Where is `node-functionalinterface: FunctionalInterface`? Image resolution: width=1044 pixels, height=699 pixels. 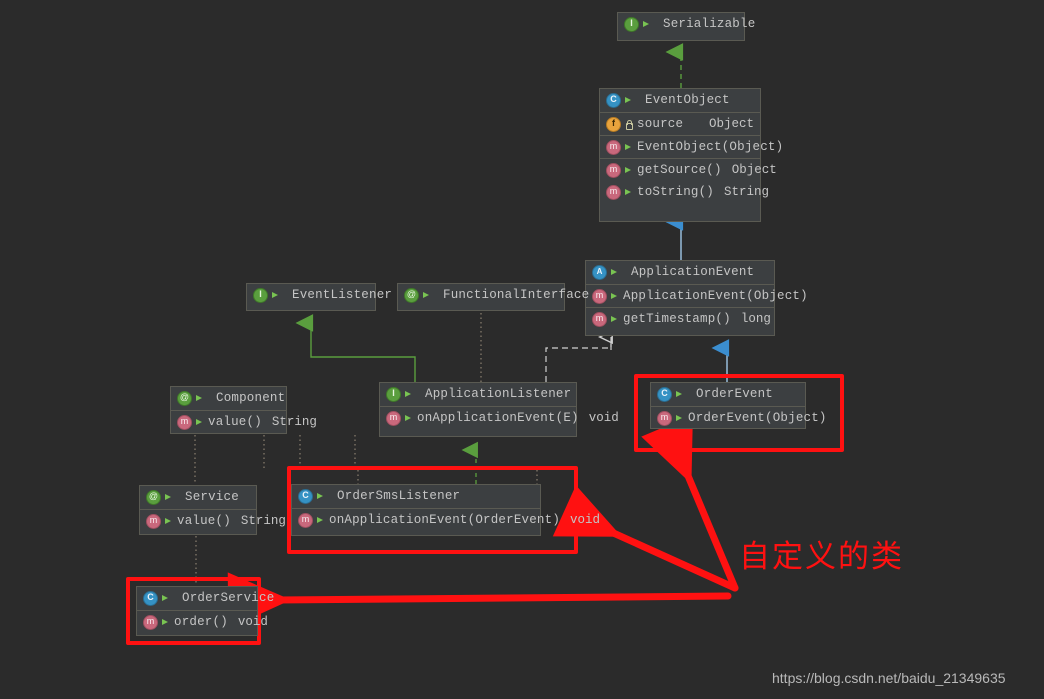 node-functionalinterface: FunctionalInterface is located at coordinates (493, 297).